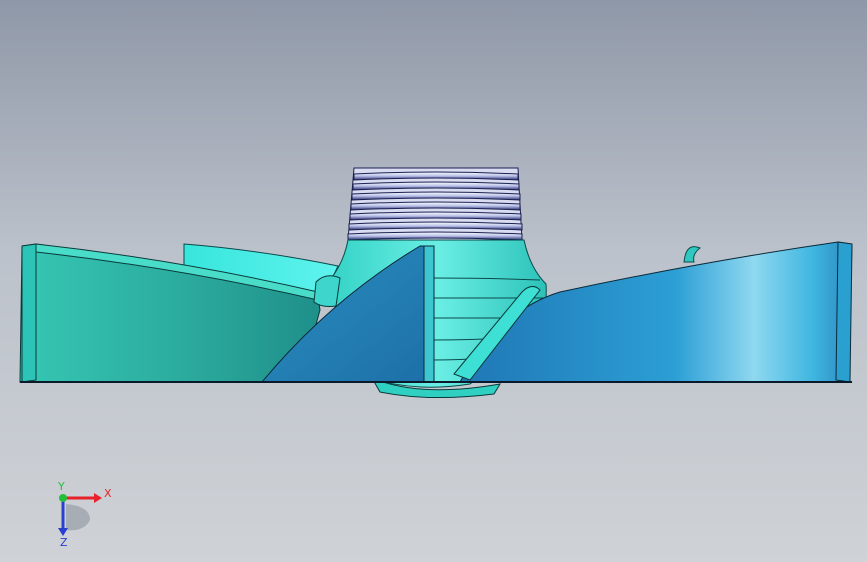 The height and width of the screenshot is (562, 867). Describe the element at coordinates (844, 312) in the screenshot. I see `blade-right-edge` at that location.